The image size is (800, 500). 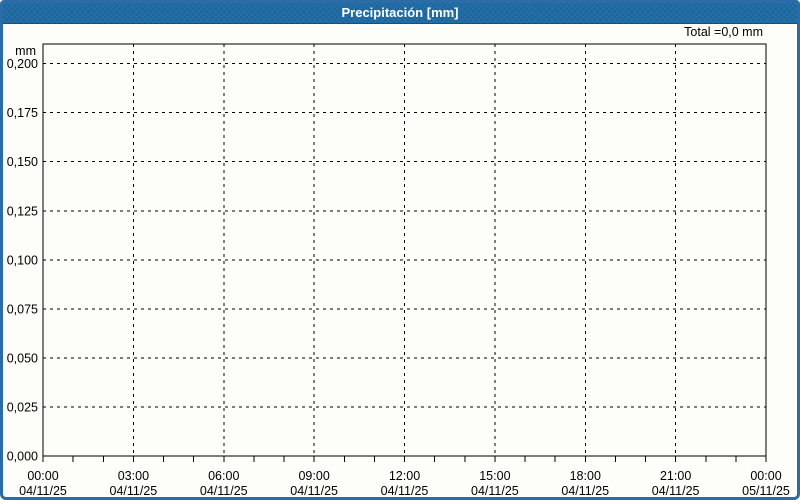 I want to click on title-bar: Precipitación [mm], so click(x=400, y=13).